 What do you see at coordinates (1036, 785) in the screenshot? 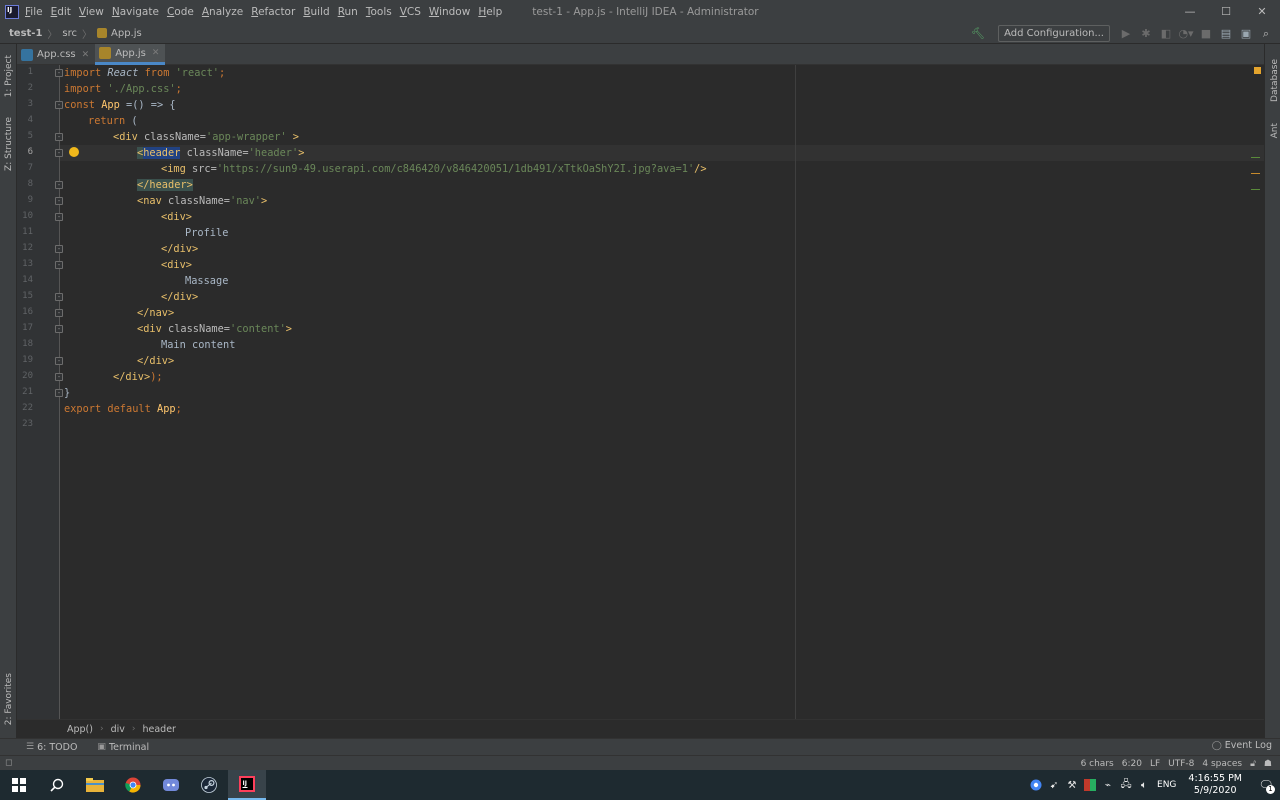
I see `chrome-tray-icon` at bounding box center [1036, 785].